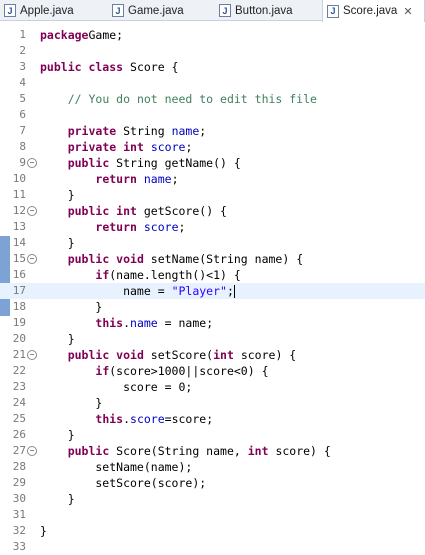 This screenshot has height=555, width=425. Describe the element at coordinates (212, 371) in the screenshot. I see `code-line: 22 if(score>1000||score<0) {` at that location.